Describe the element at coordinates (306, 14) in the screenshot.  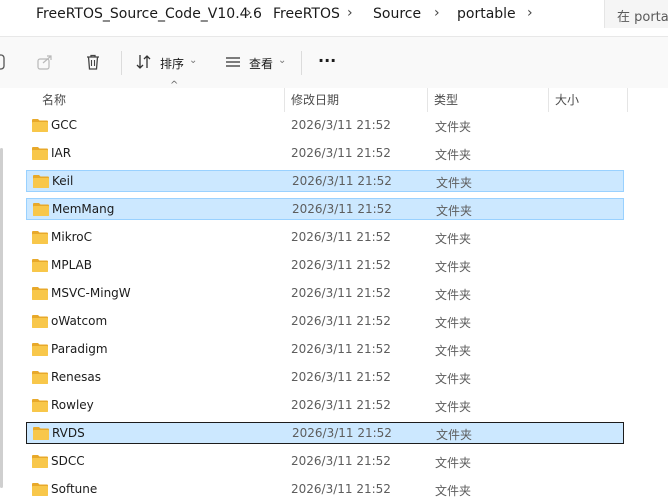
I see `breadcrumb-freertos: FreeRTOS` at that location.